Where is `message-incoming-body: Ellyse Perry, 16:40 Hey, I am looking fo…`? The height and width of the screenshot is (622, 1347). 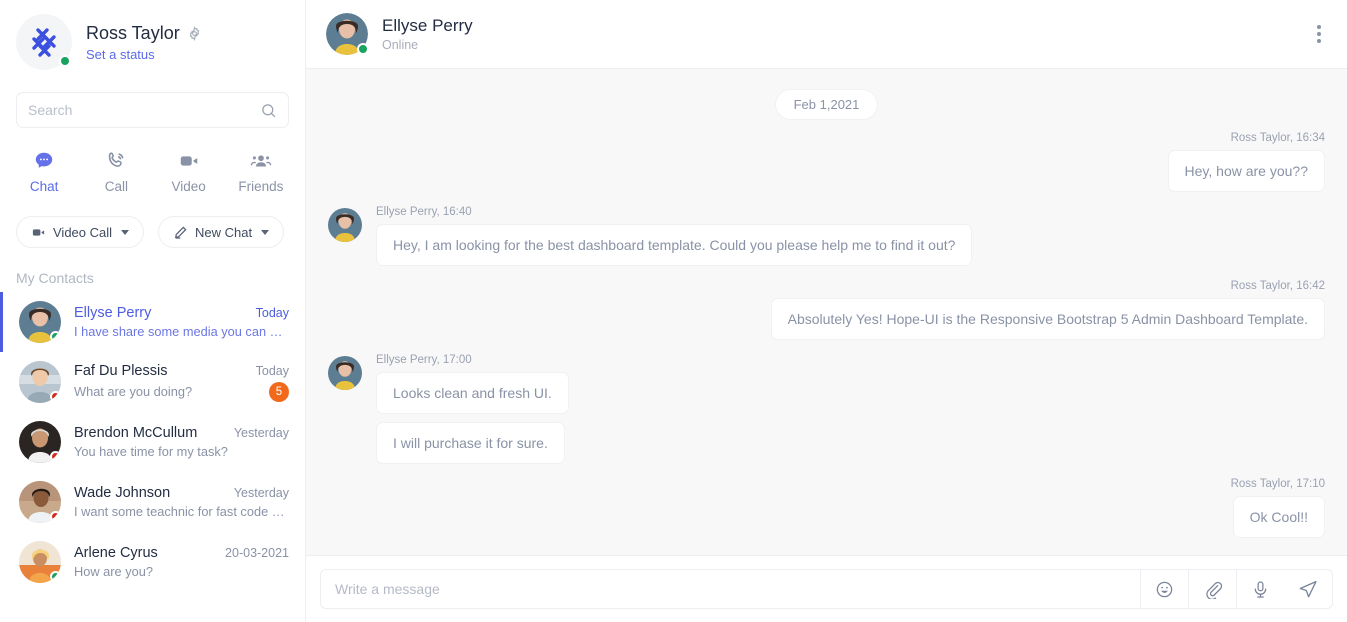 message-incoming-body: Ellyse Perry, 16:40 Hey, I am looking fo… is located at coordinates (674, 236).